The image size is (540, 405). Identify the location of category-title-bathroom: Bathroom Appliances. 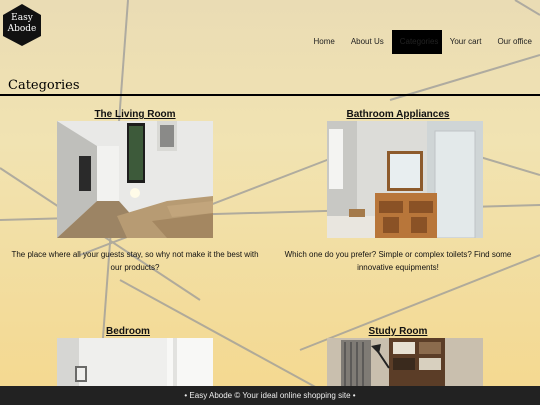
(398, 114).